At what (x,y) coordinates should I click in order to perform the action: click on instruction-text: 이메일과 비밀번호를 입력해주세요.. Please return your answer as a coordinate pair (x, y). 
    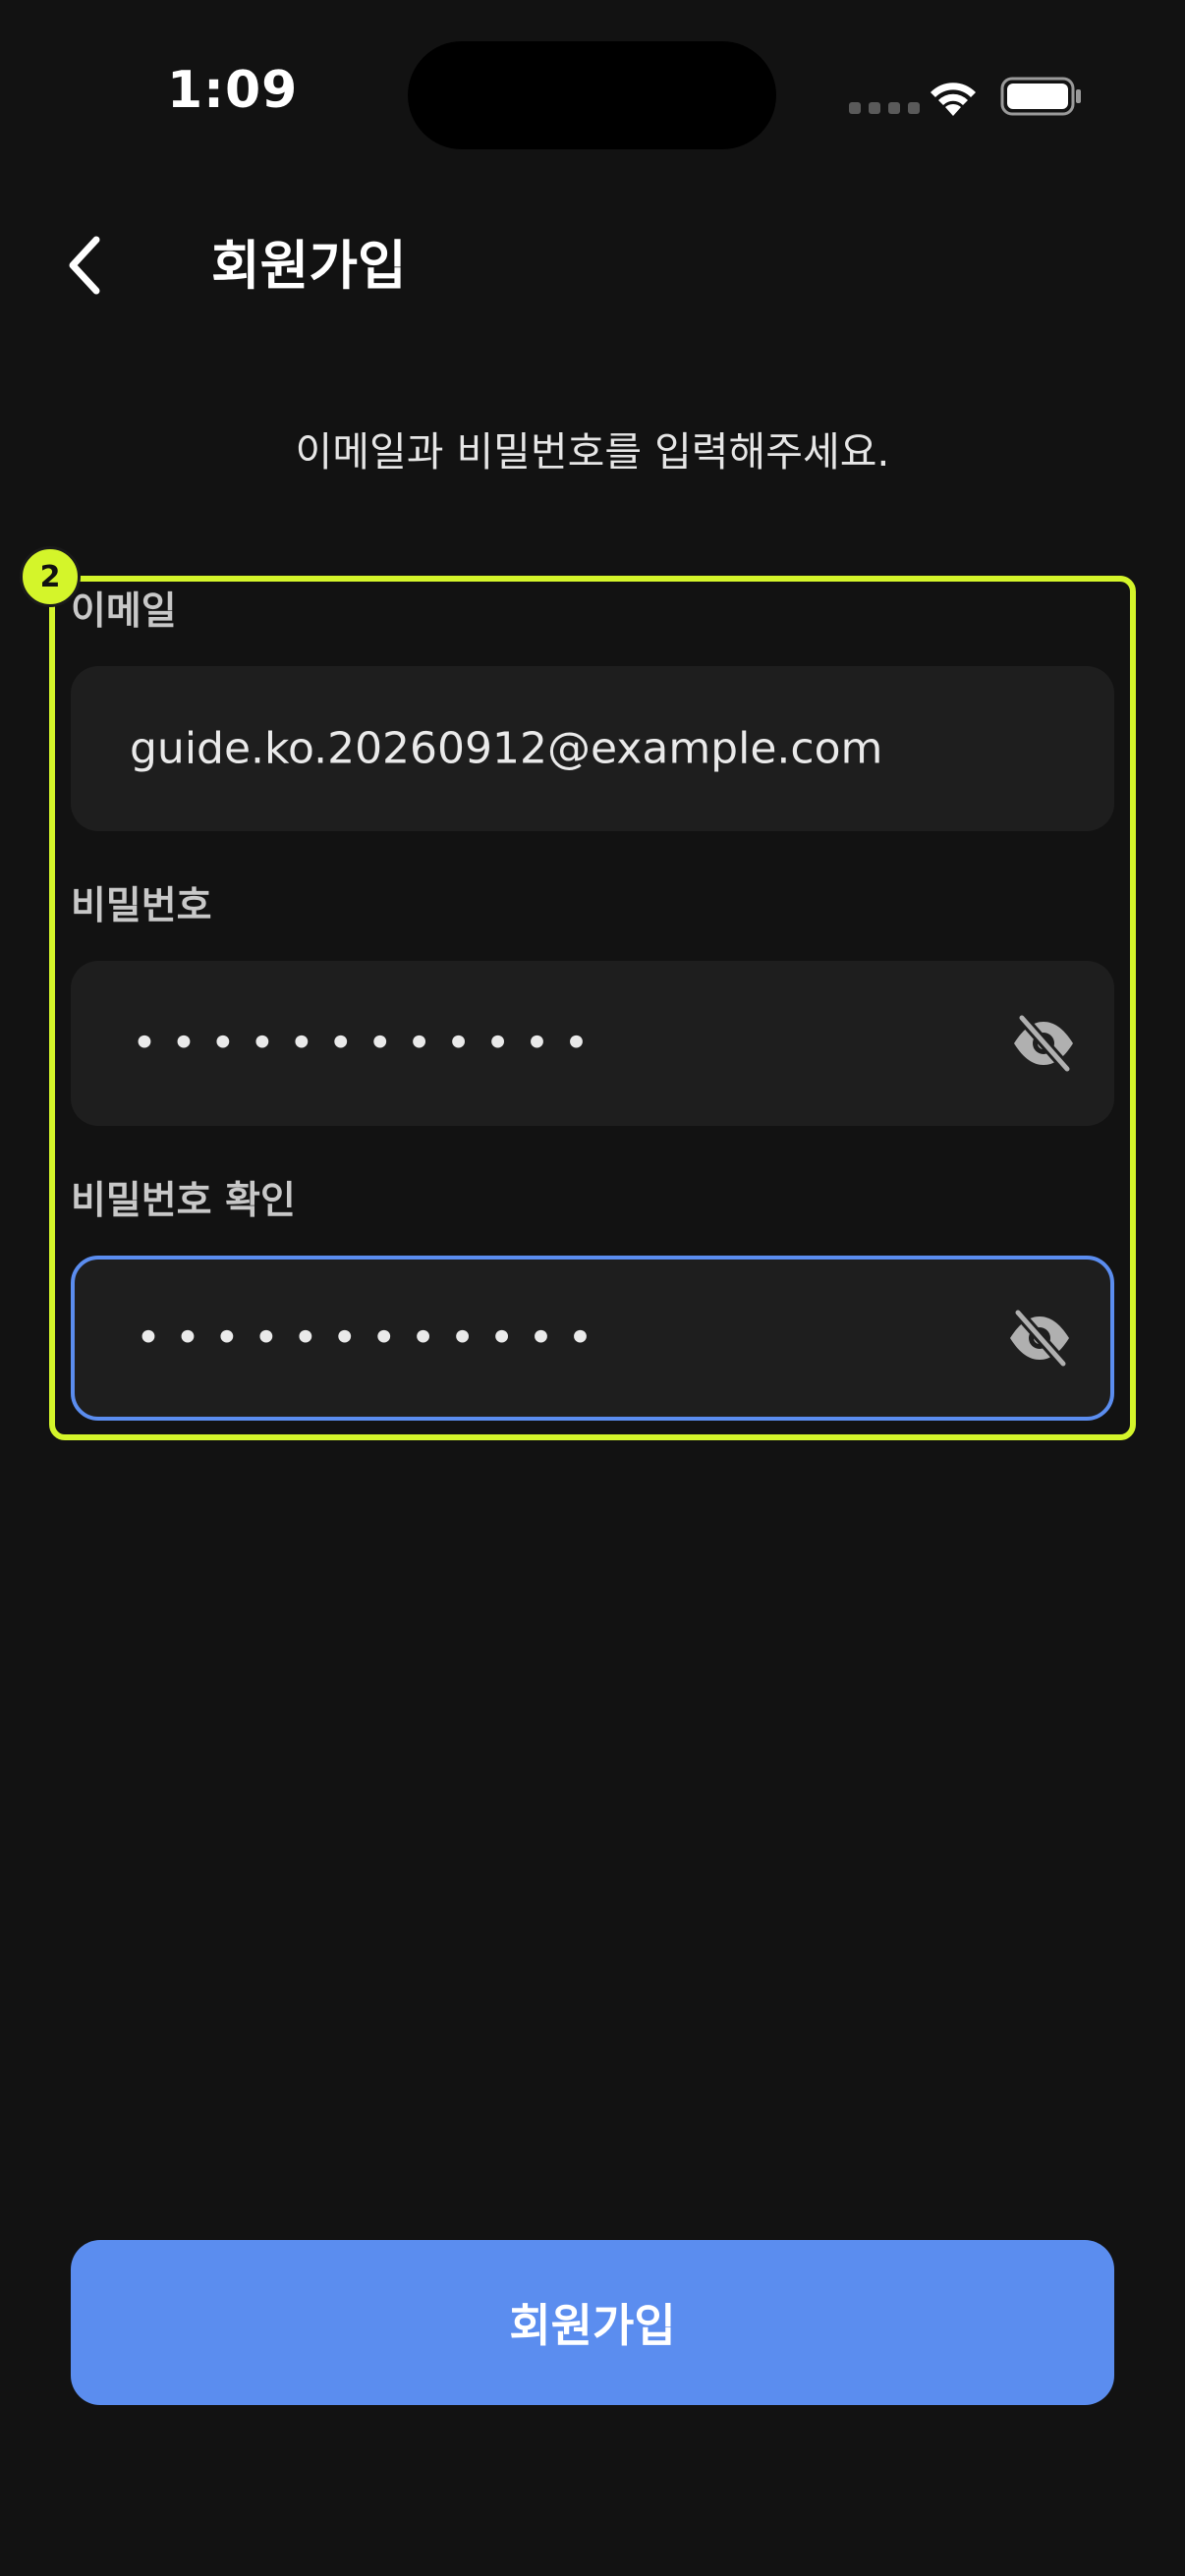
    Looking at the image, I should click on (592, 452).